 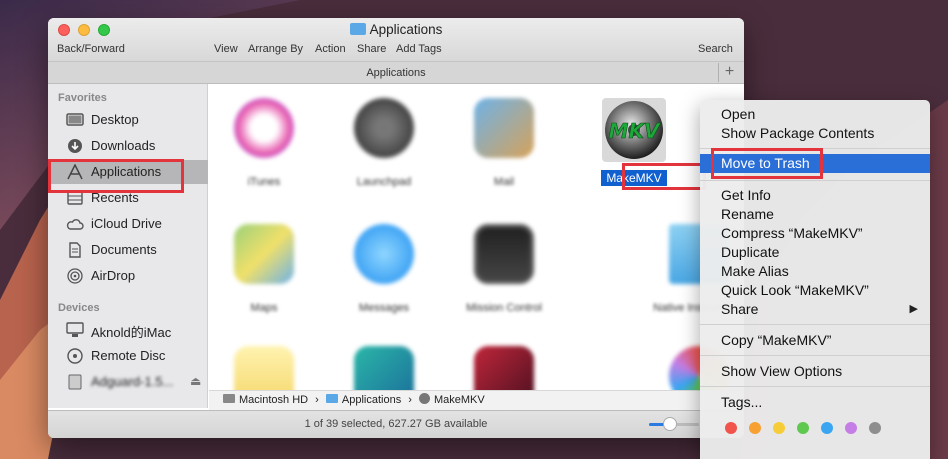 I want to click on documents-icon, so click(x=75, y=250).